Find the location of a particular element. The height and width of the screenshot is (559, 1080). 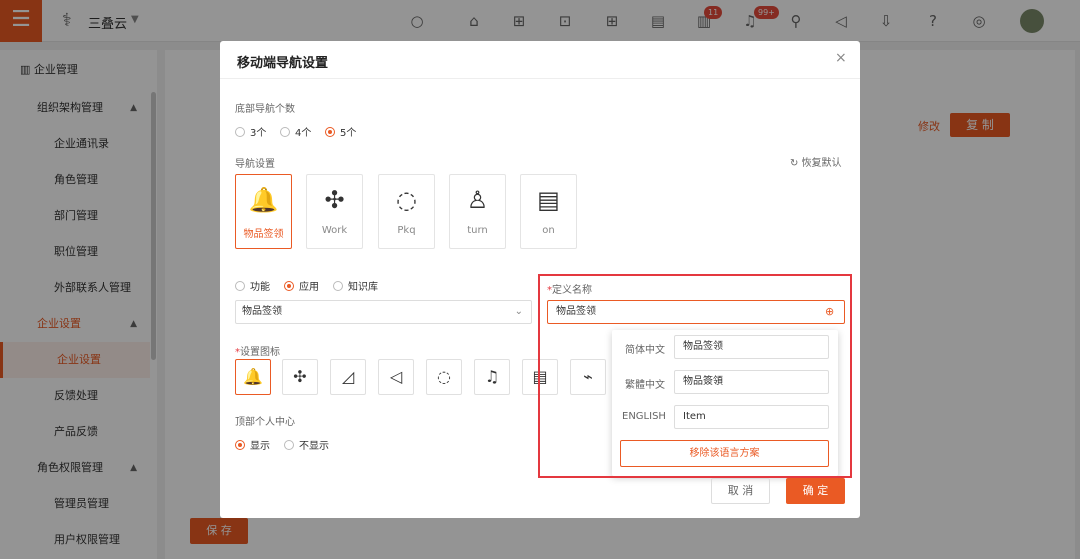

confirm-button: 确 定 is located at coordinates (815, 491).